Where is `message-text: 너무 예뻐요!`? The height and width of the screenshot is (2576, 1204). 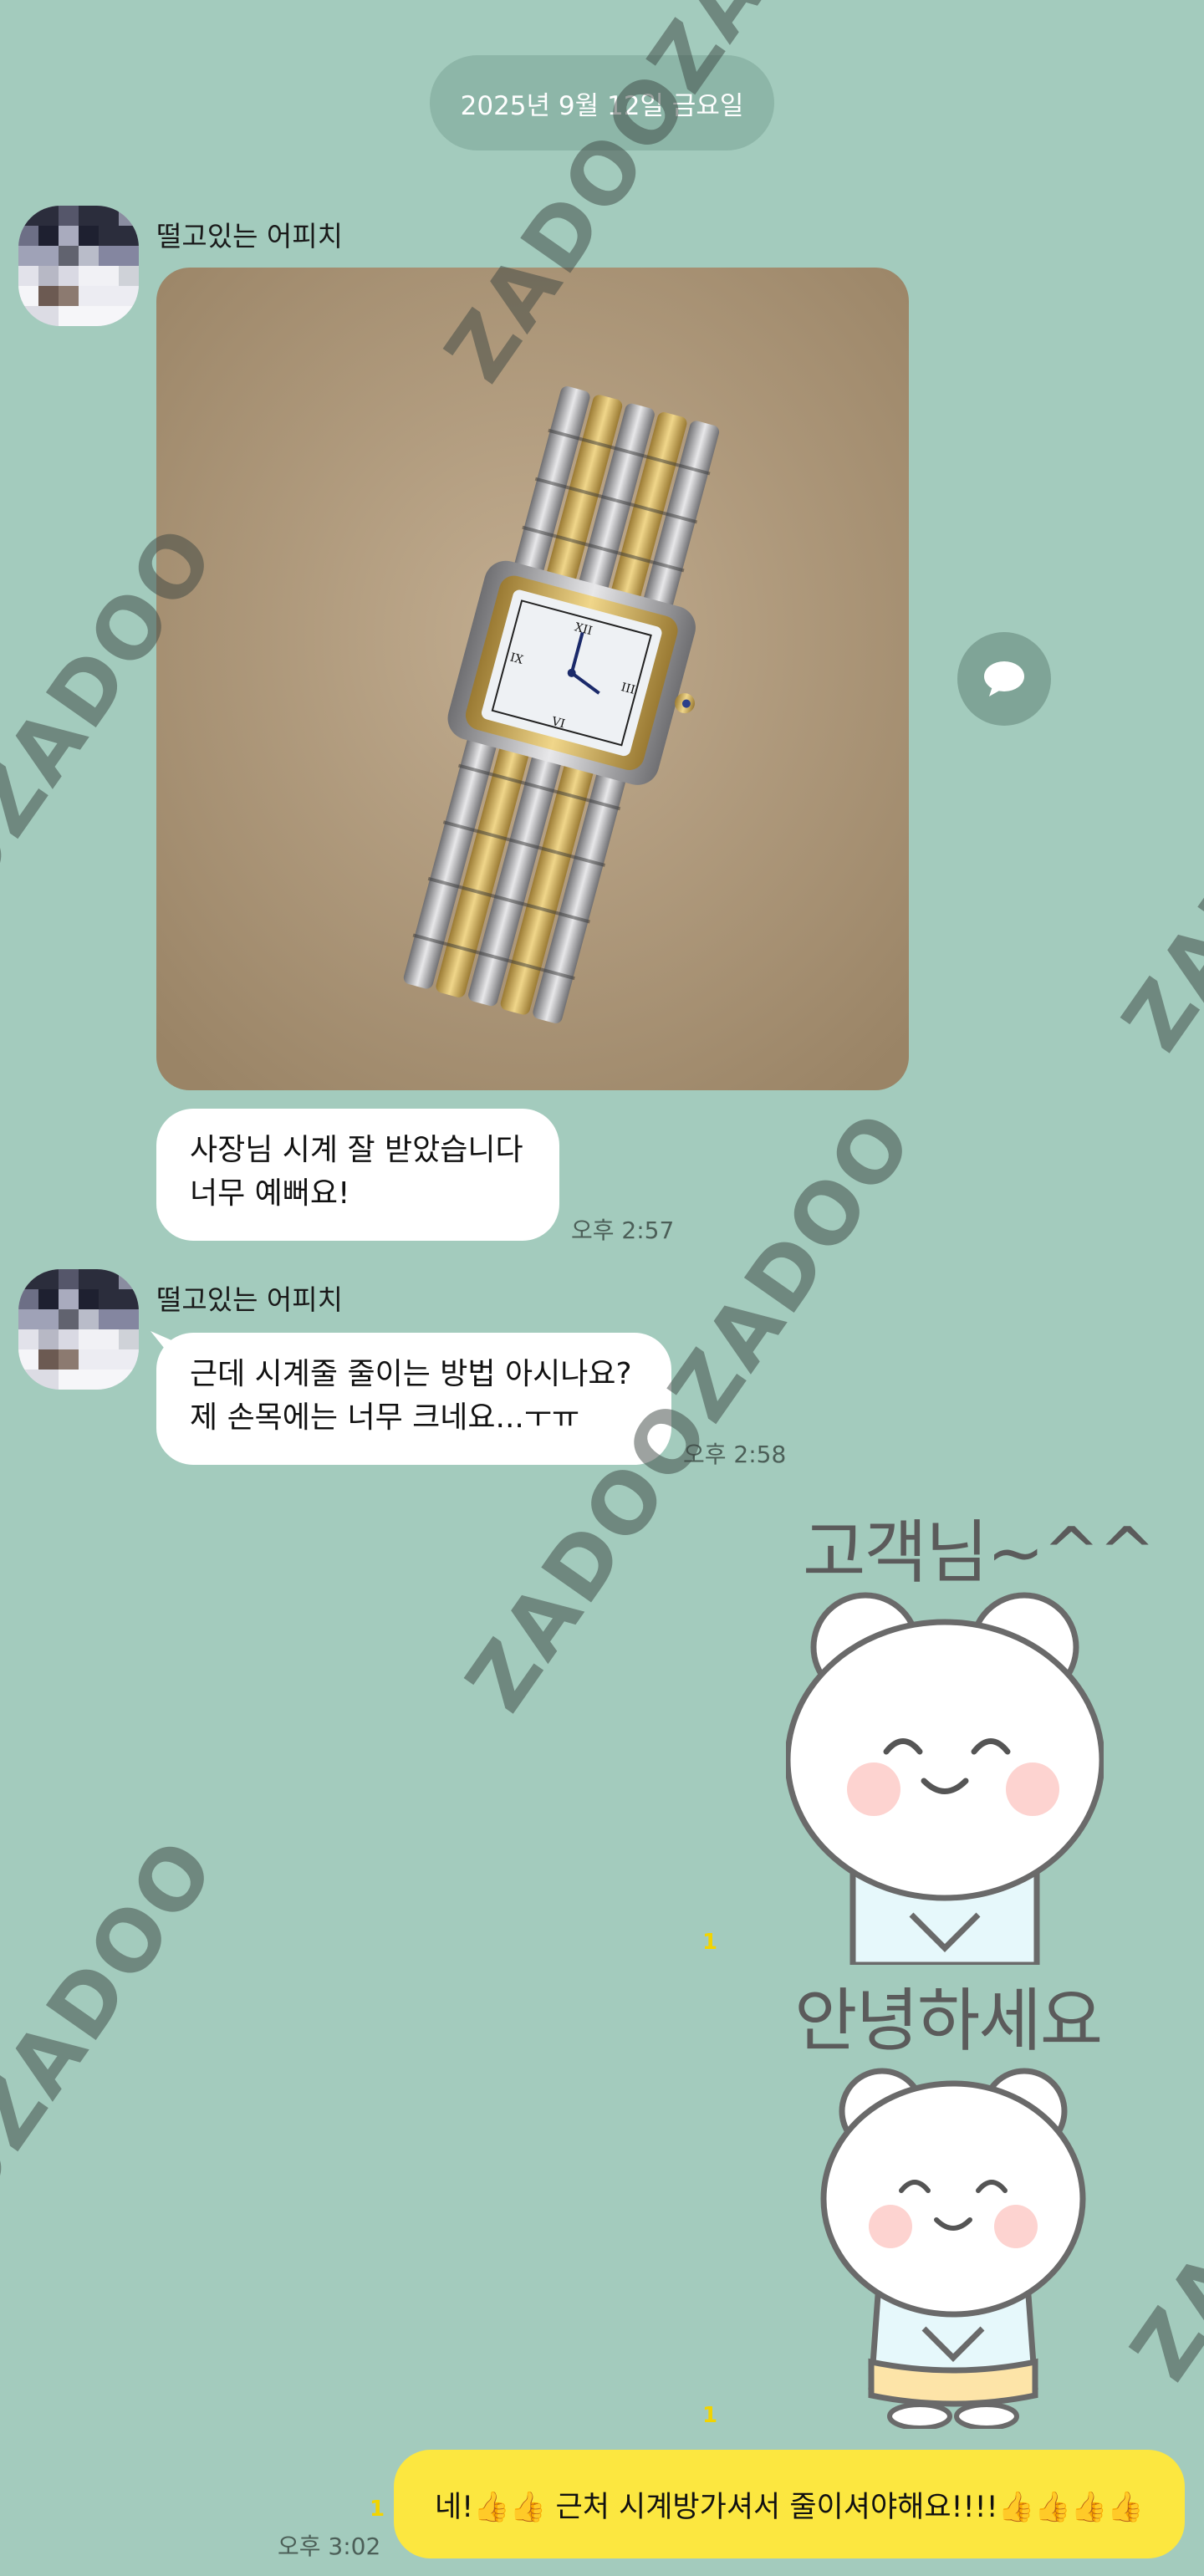
message-text: 너무 예뻐요! is located at coordinates (270, 1193).